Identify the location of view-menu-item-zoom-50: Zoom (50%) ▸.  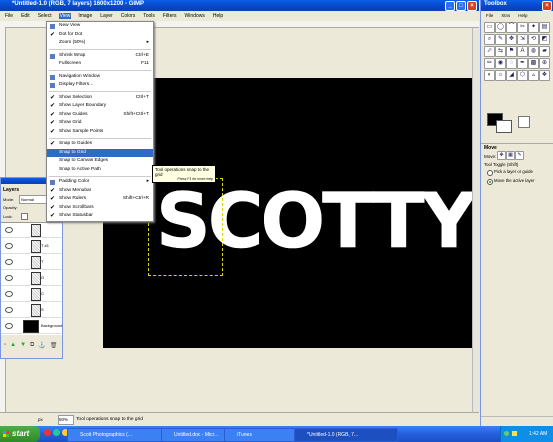
(100, 43).